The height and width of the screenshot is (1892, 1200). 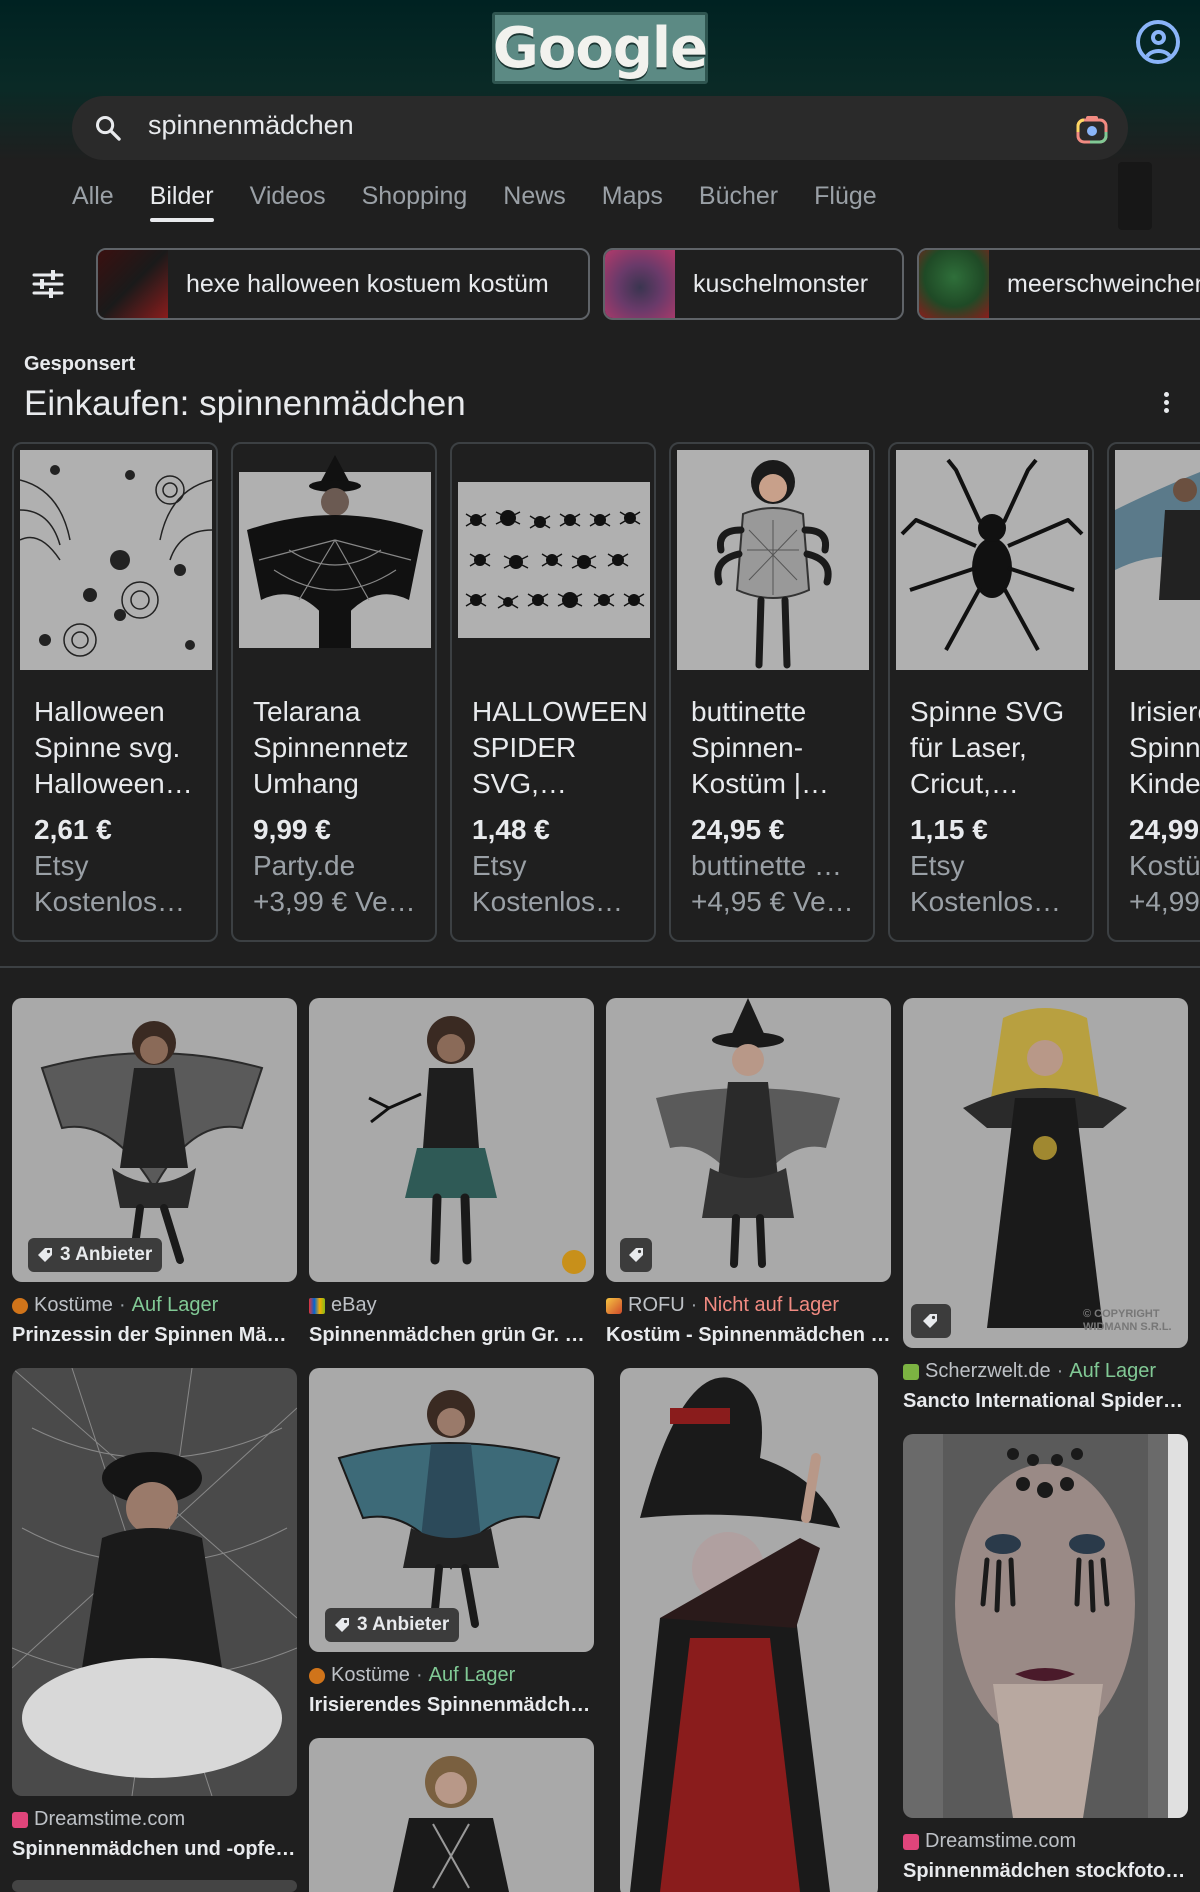 What do you see at coordinates (1164, 829) in the screenshot?
I see `product-price: 24,99` at bounding box center [1164, 829].